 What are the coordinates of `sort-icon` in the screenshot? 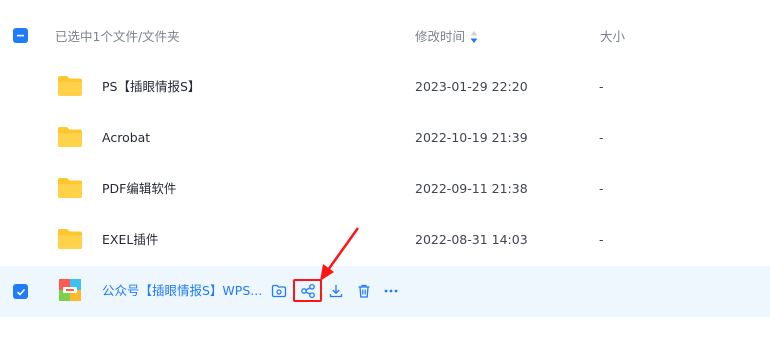 It's located at (474, 37).